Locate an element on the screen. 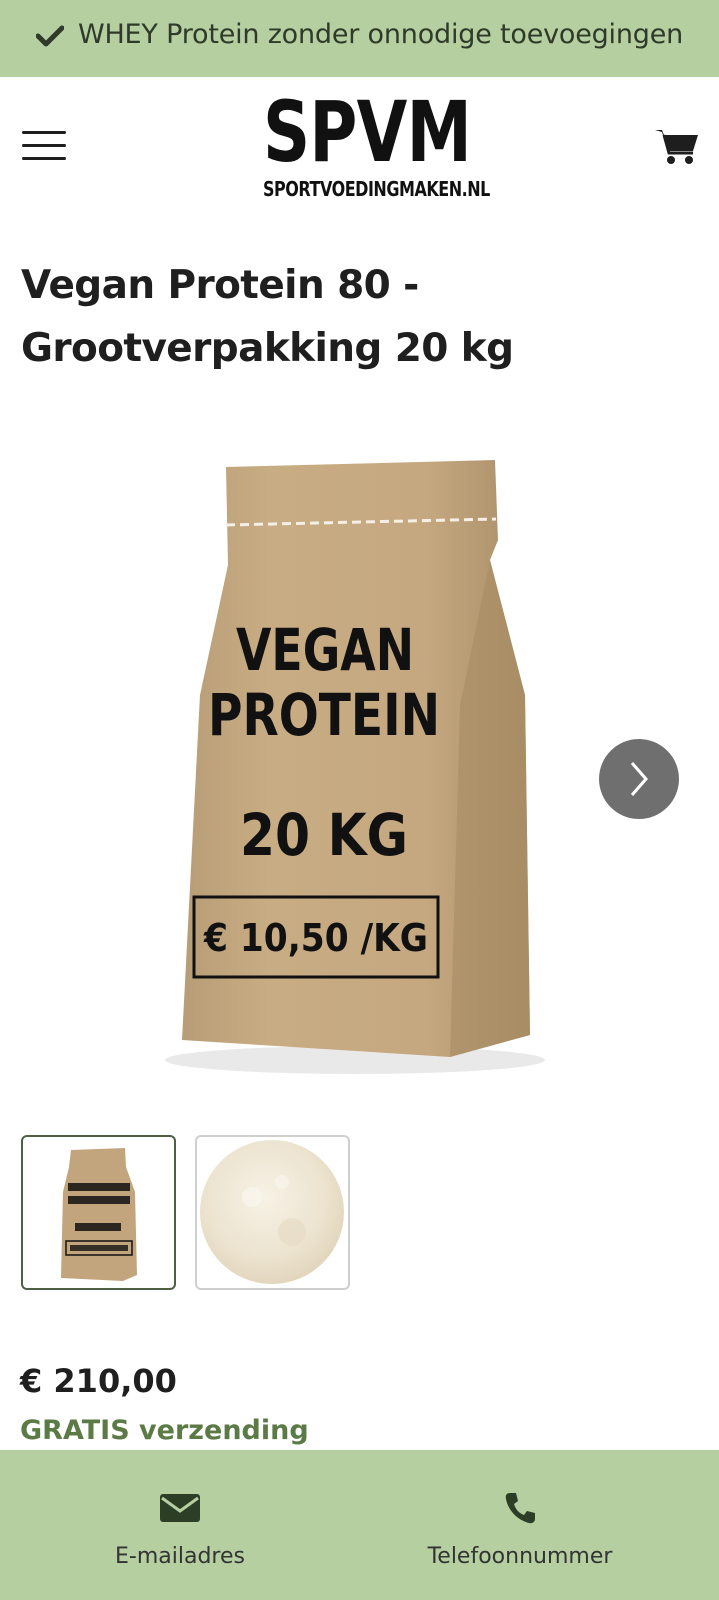 The image size is (719, 1600). site-header: SPVM SPORTVOEDINGMAKEN.NL is located at coordinates (359, 147).